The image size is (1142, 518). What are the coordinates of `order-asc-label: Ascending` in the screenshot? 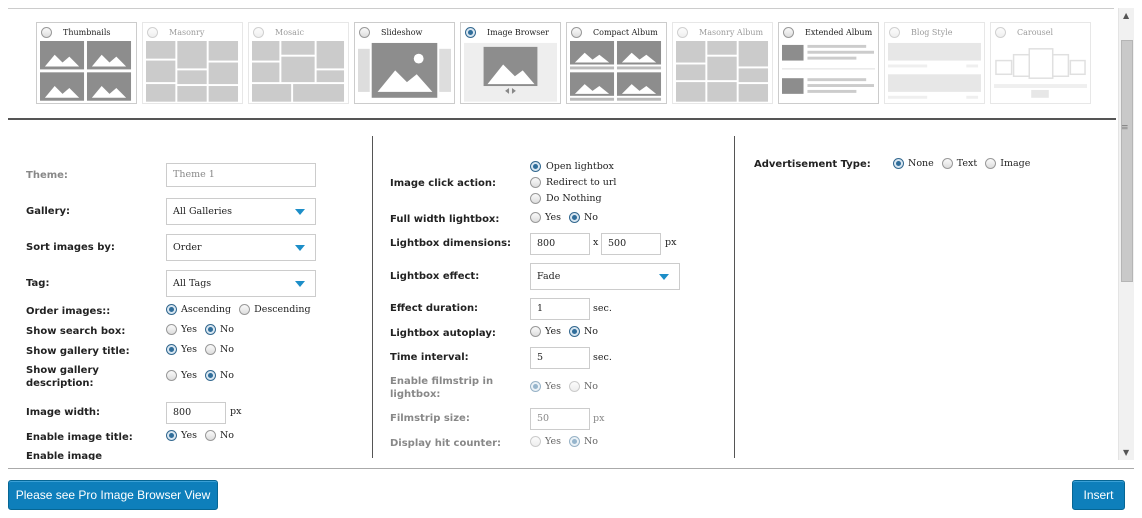 It's located at (206, 309).